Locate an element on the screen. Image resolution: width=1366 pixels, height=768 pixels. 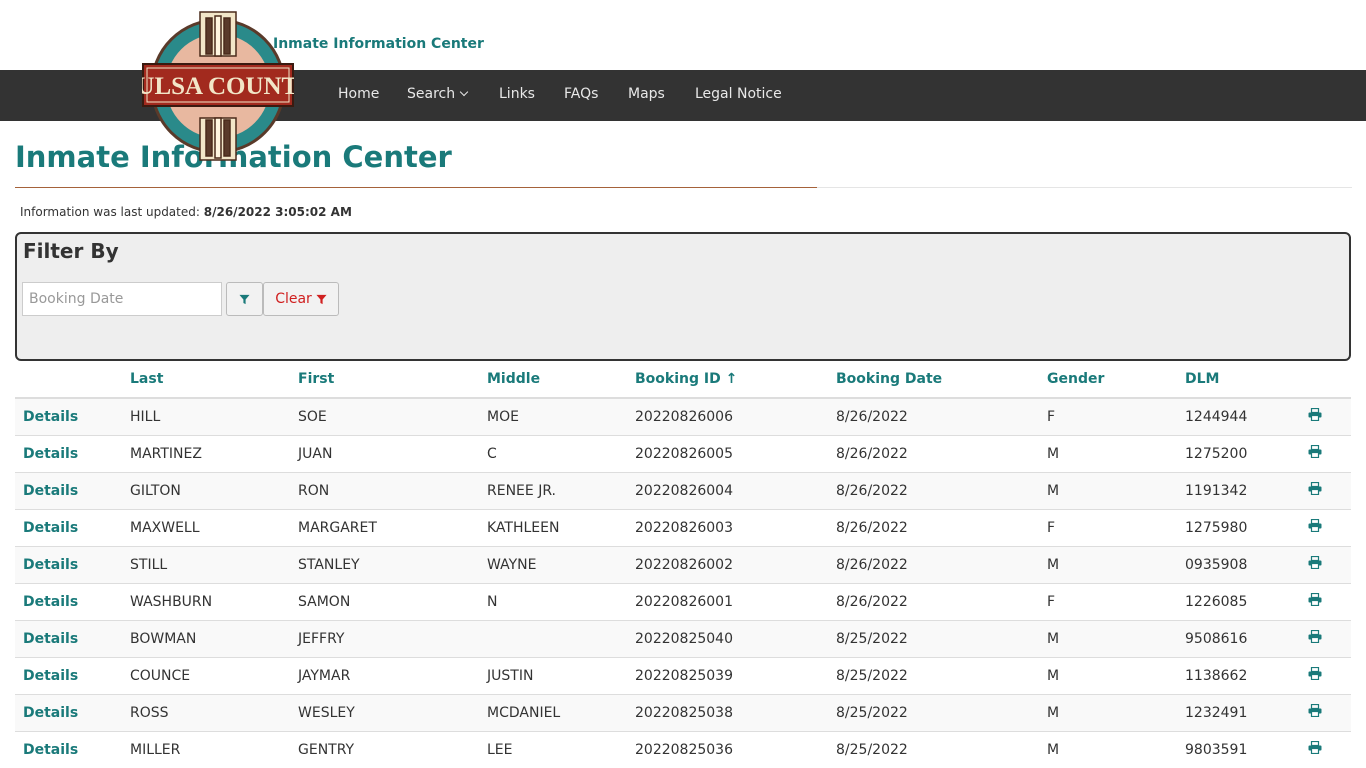
cell-last: BOWMAN is located at coordinates (214, 638).